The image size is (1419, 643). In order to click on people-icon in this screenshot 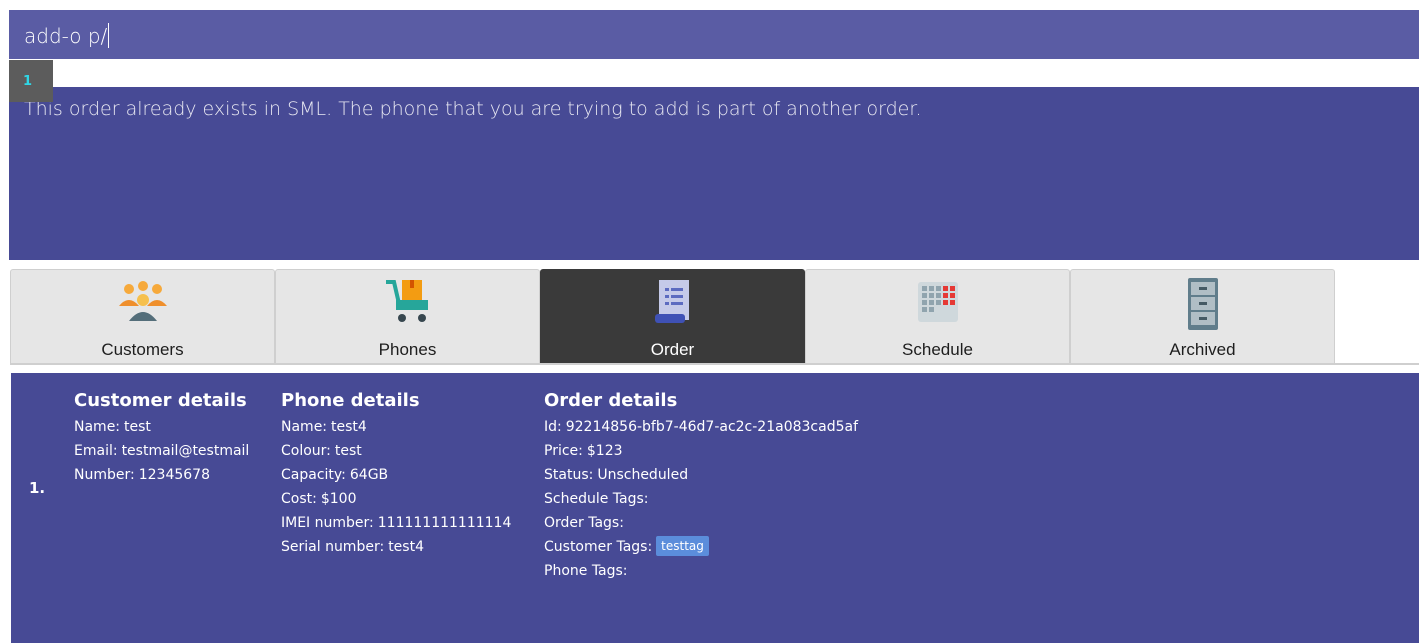, I will do `click(142, 304)`.